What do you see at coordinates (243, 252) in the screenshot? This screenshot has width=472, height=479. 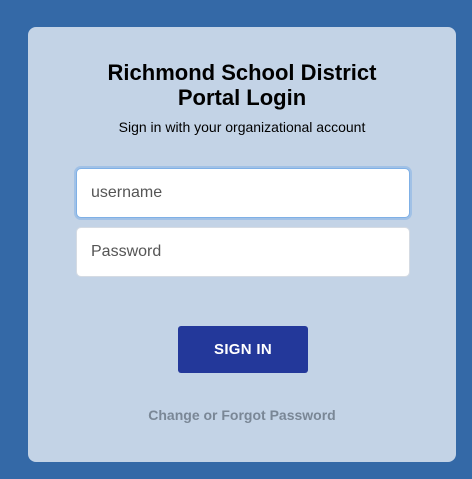 I see `password-input` at bounding box center [243, 252].